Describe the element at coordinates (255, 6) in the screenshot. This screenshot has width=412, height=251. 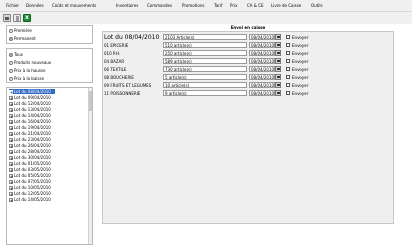
I see `menu-ca-ce: CA & CE` at that location.